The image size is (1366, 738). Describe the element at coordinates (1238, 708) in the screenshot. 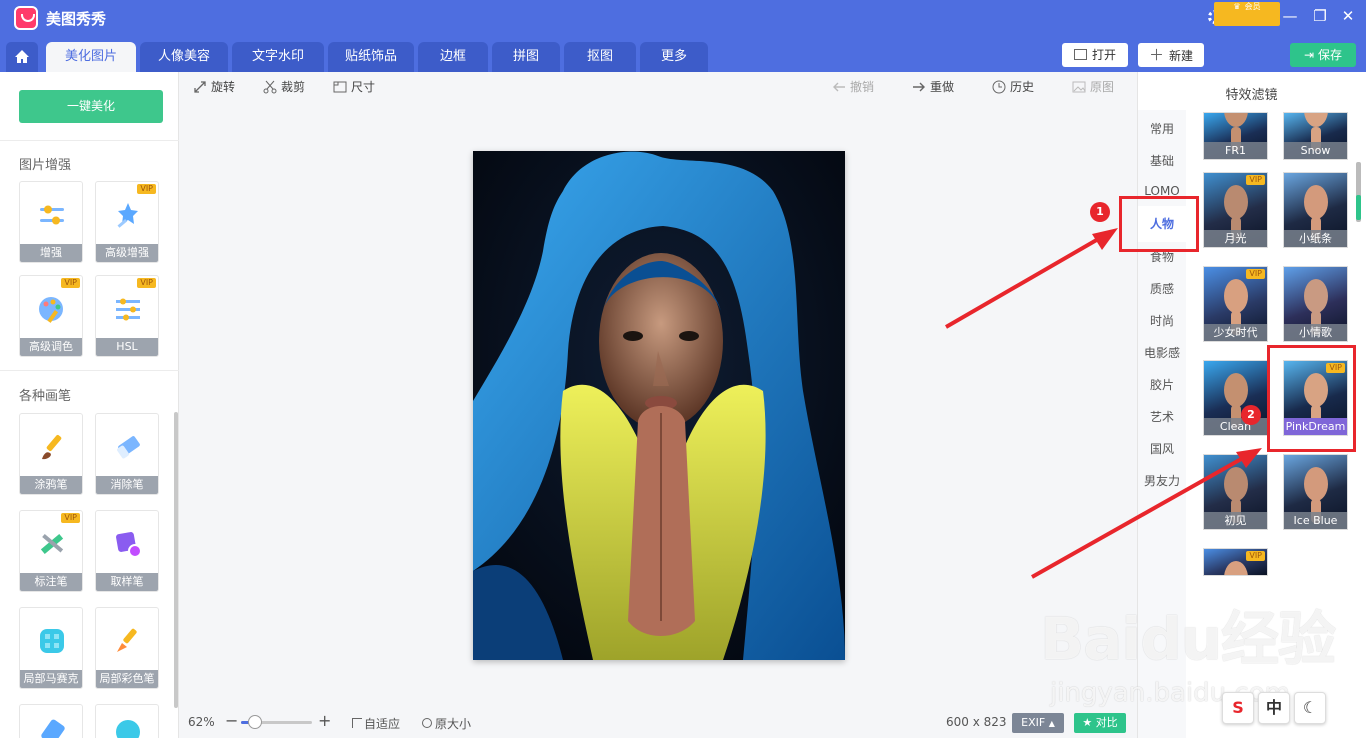

I see `ime-sogou-icon: S` at that location.